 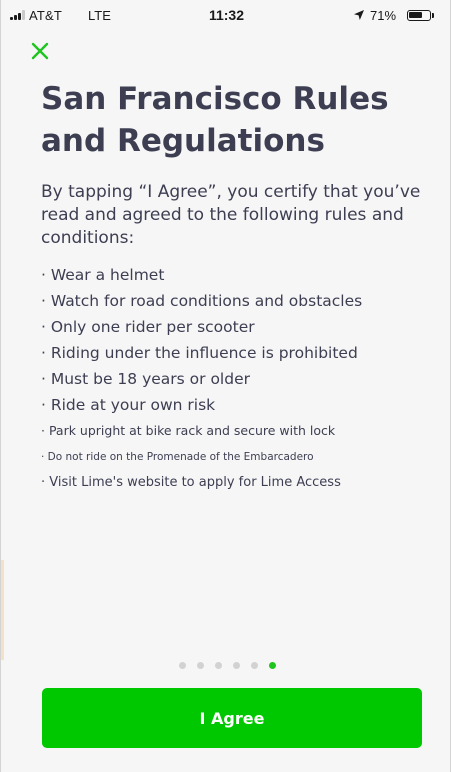 I want to click on location-arrow-icon, so click(x=359, y=15).